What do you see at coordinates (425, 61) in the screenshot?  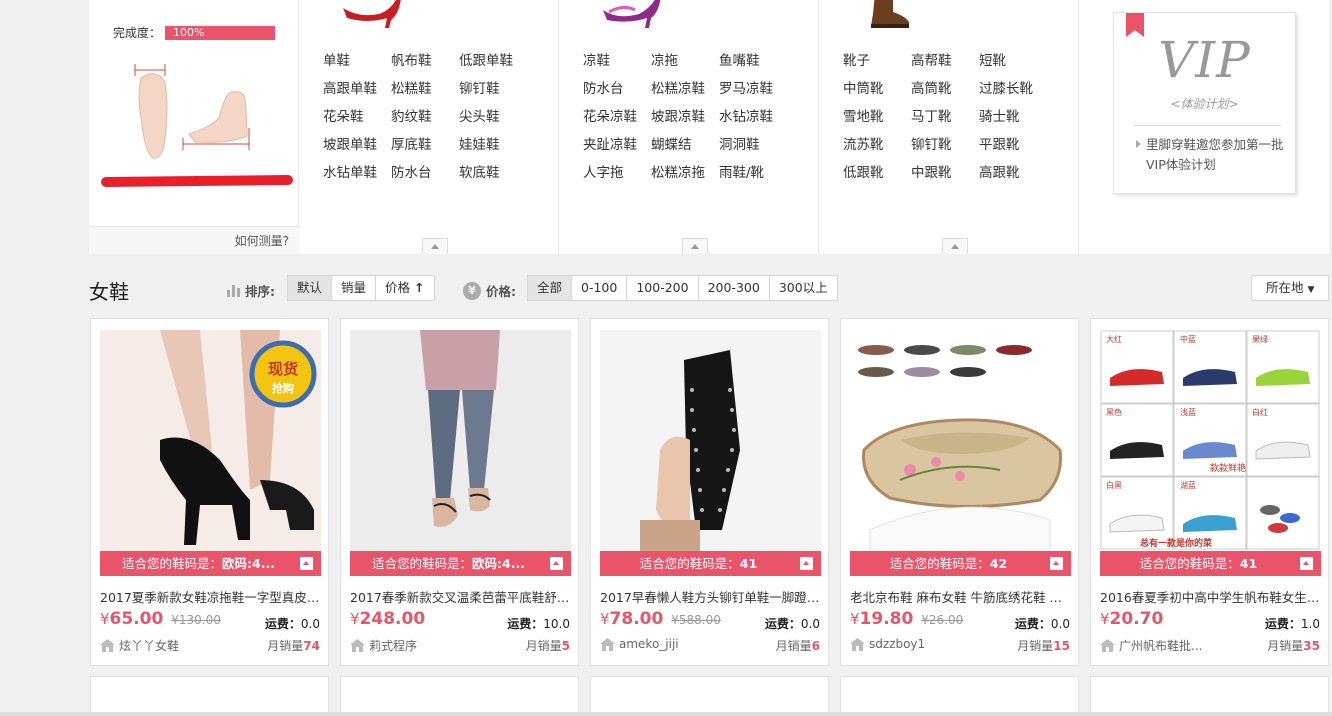 I see `category-link: 帆布鞋` at bounding box center [425, 61].